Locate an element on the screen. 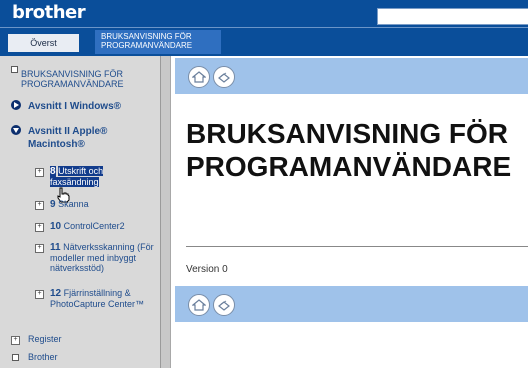 The height and width of the screenshot is (368, 528). item-number: 8 is located at coordinates (53, 171).